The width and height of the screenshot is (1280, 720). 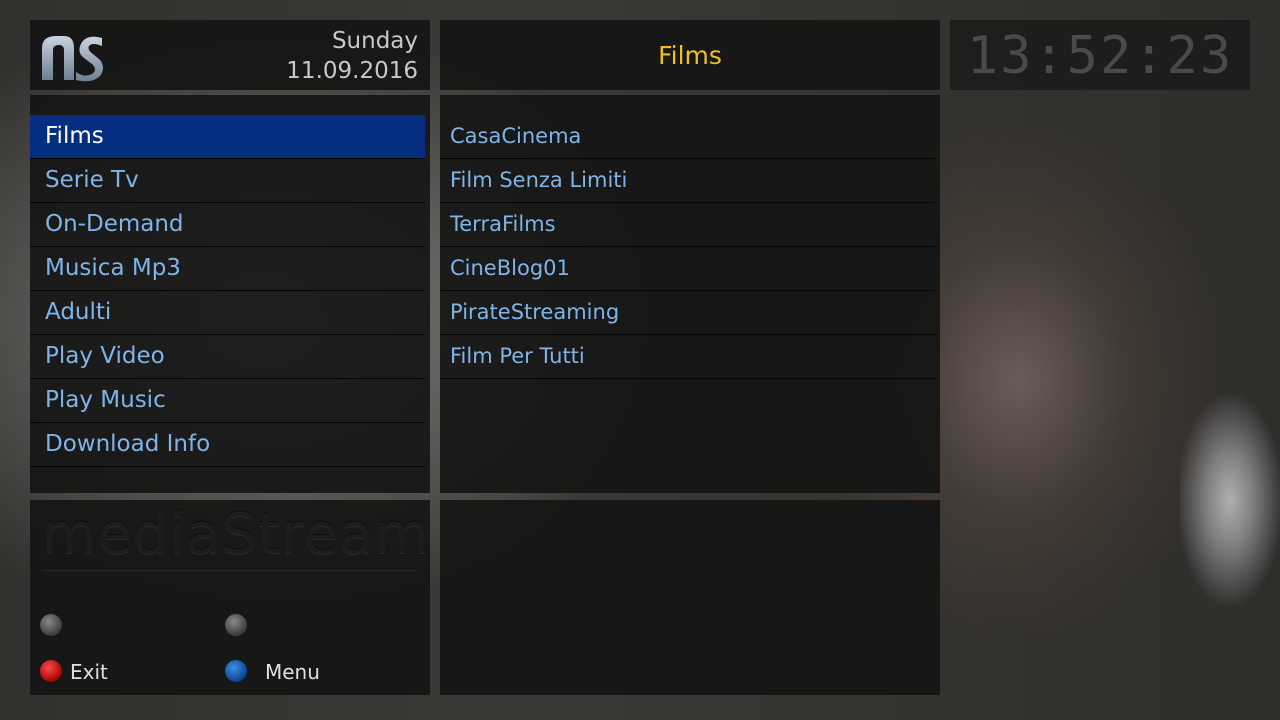 What do you see at coordinates (227, 357) in the screenshot?
I see `menu-item-play-video: Play Video` at bounding box center [227, 357].